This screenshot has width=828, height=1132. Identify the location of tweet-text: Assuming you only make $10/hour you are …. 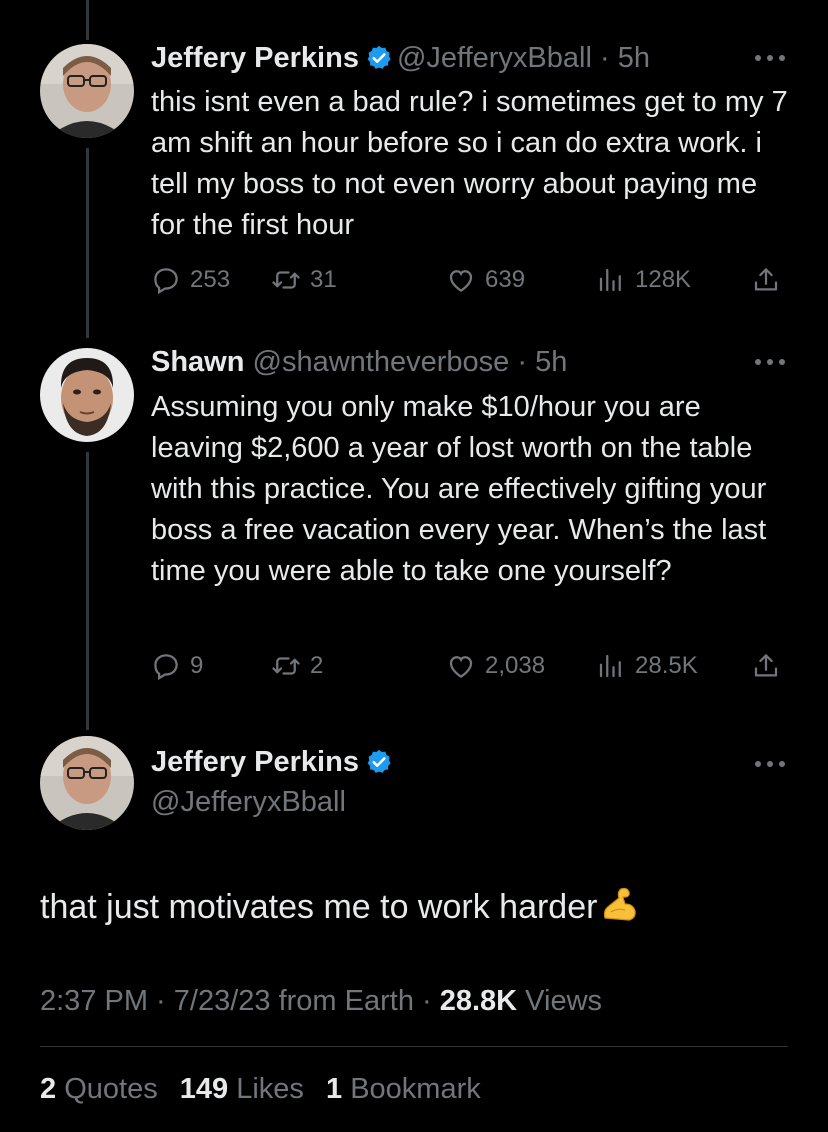
(459, 489).